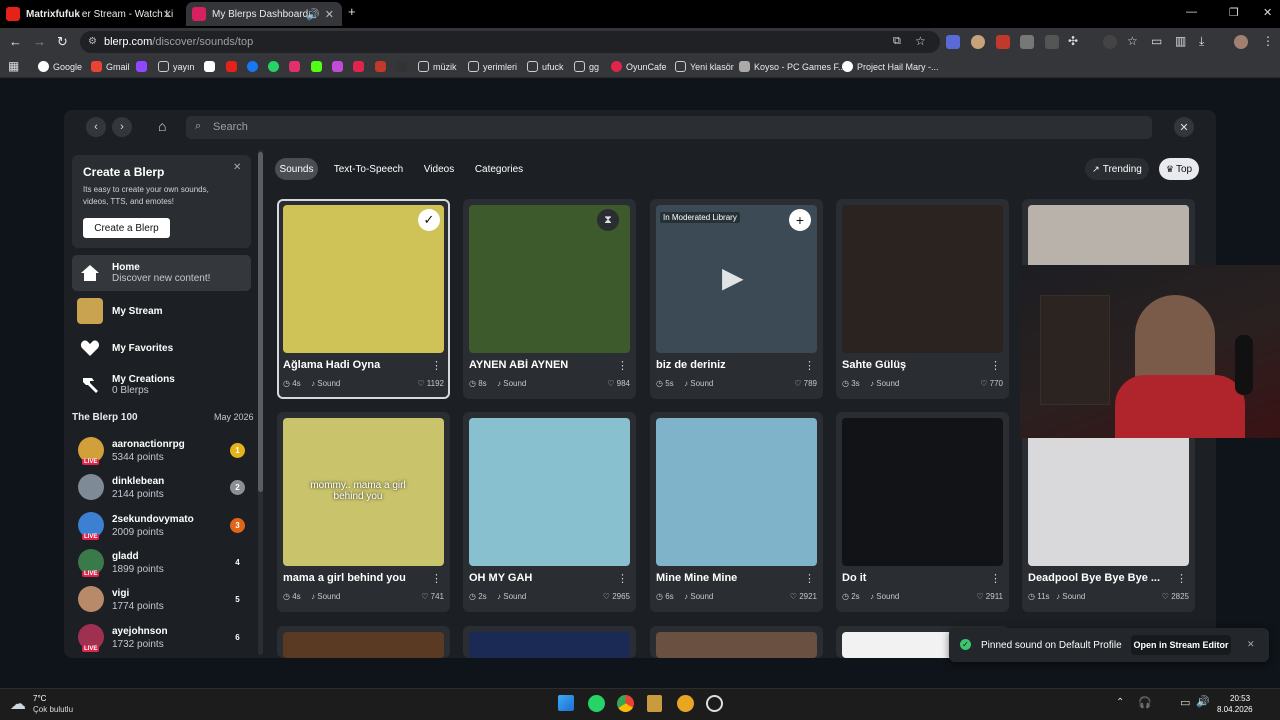 The image size is (1280, 720). I want to click on home-icon: ⌂, so click(162, 126).